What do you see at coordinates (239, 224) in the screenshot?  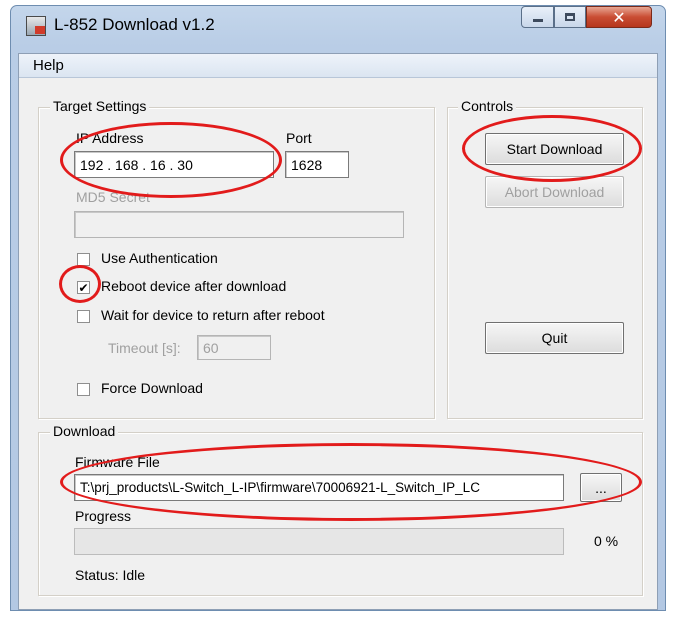 I see `md5-secret-field` at bounding box center [239, 224].